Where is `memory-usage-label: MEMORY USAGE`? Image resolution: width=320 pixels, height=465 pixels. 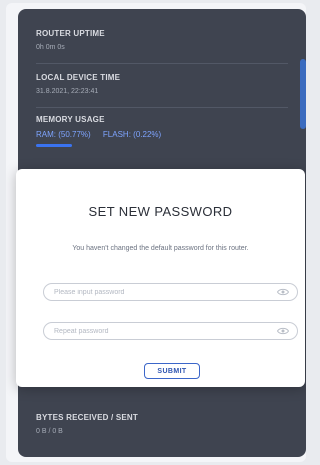
memory-usage-label: MEMORY USAGE is located at coordinates (70, 119).